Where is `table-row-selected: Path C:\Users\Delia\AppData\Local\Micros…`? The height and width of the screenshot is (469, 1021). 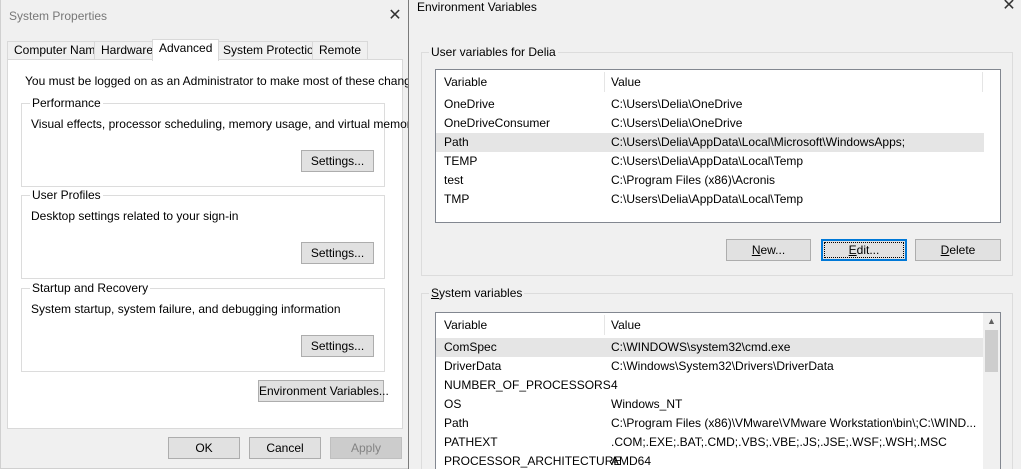 table-row-selected: Path C:\Users\Delia\AppData\Local\Micros… is located at coordinates (710, 142).